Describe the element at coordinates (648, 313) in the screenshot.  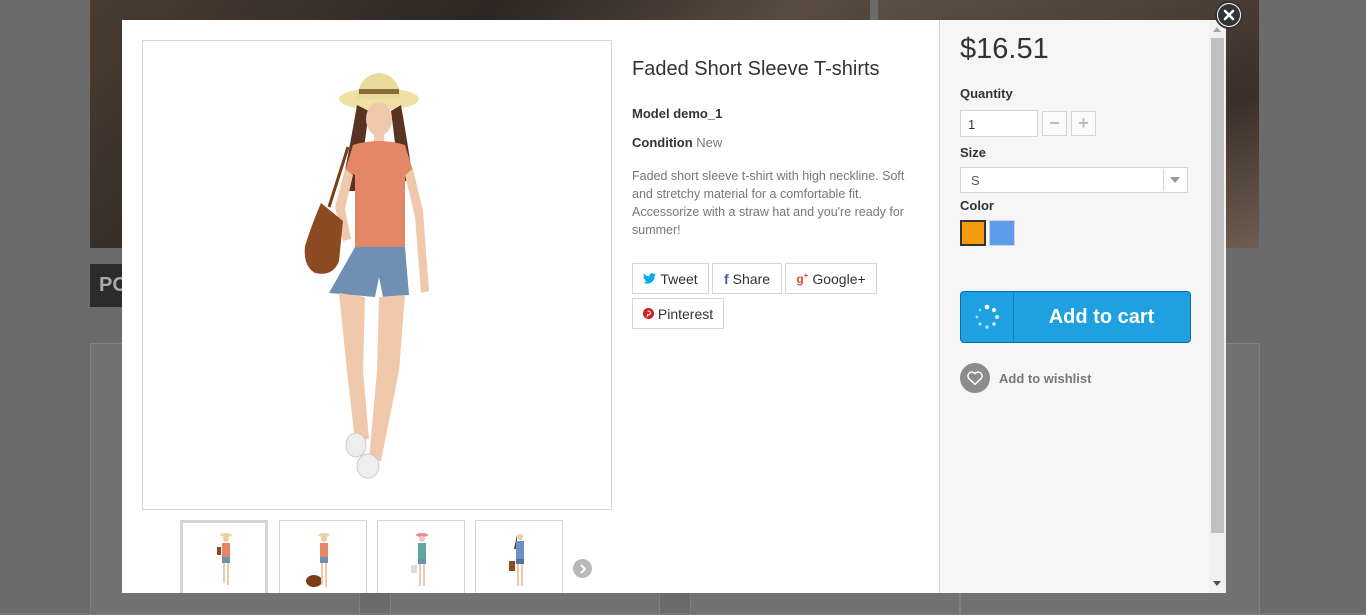
I see `pinterest-icon` at that location.